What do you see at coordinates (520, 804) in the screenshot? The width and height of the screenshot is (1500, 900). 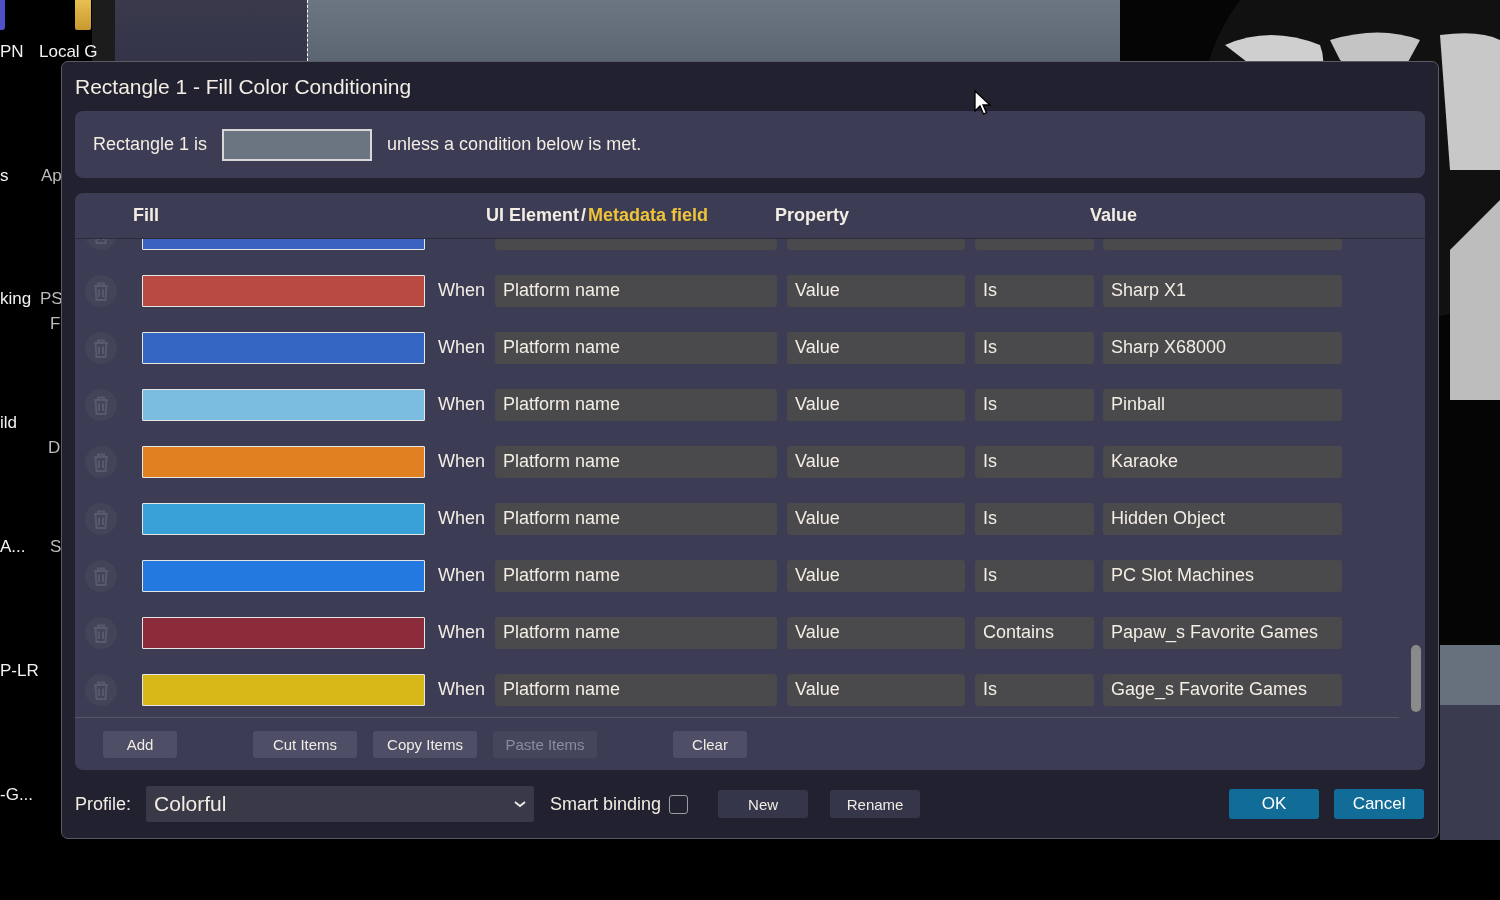 I see `chevron-down-icon` at bounding box center [520, 804].